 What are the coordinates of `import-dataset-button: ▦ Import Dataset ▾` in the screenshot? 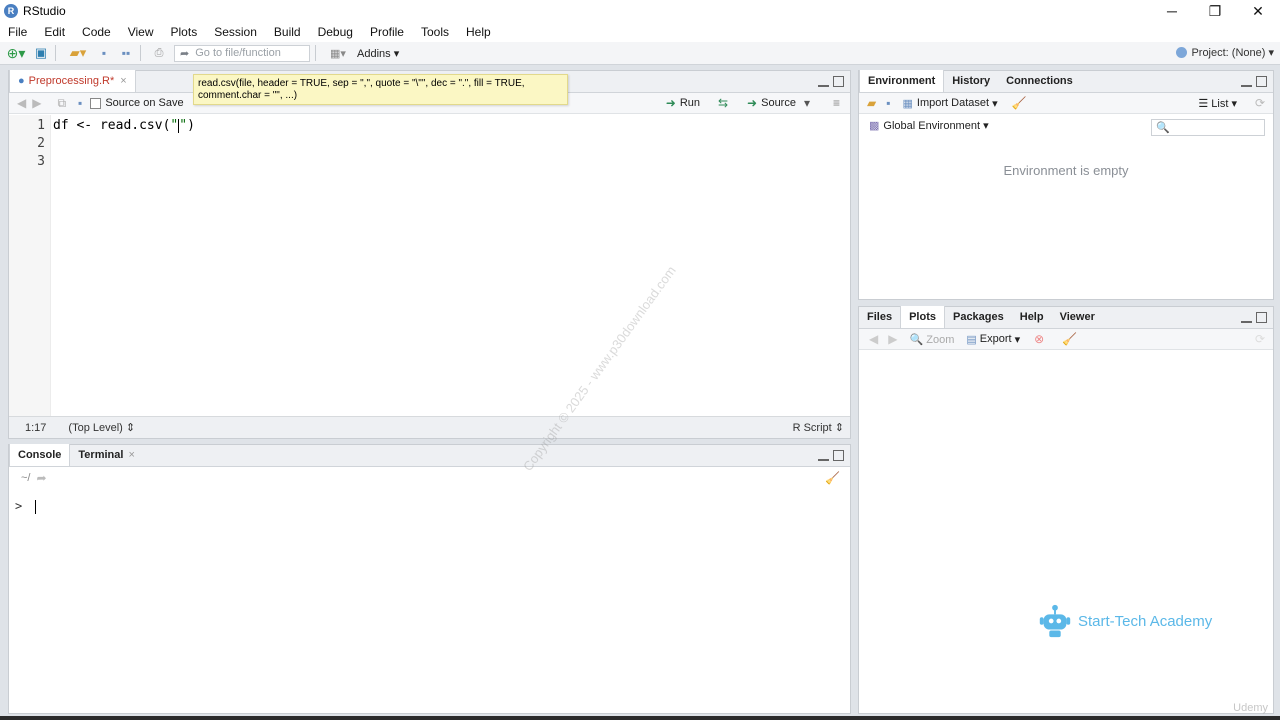 It's located at (950, 103).